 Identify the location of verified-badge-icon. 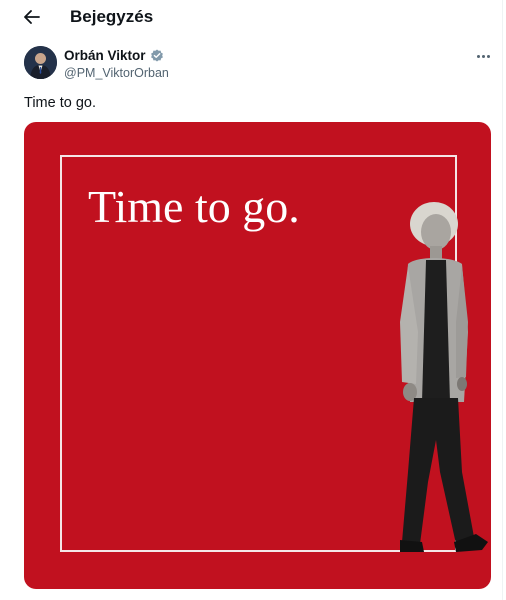
(156, 55).